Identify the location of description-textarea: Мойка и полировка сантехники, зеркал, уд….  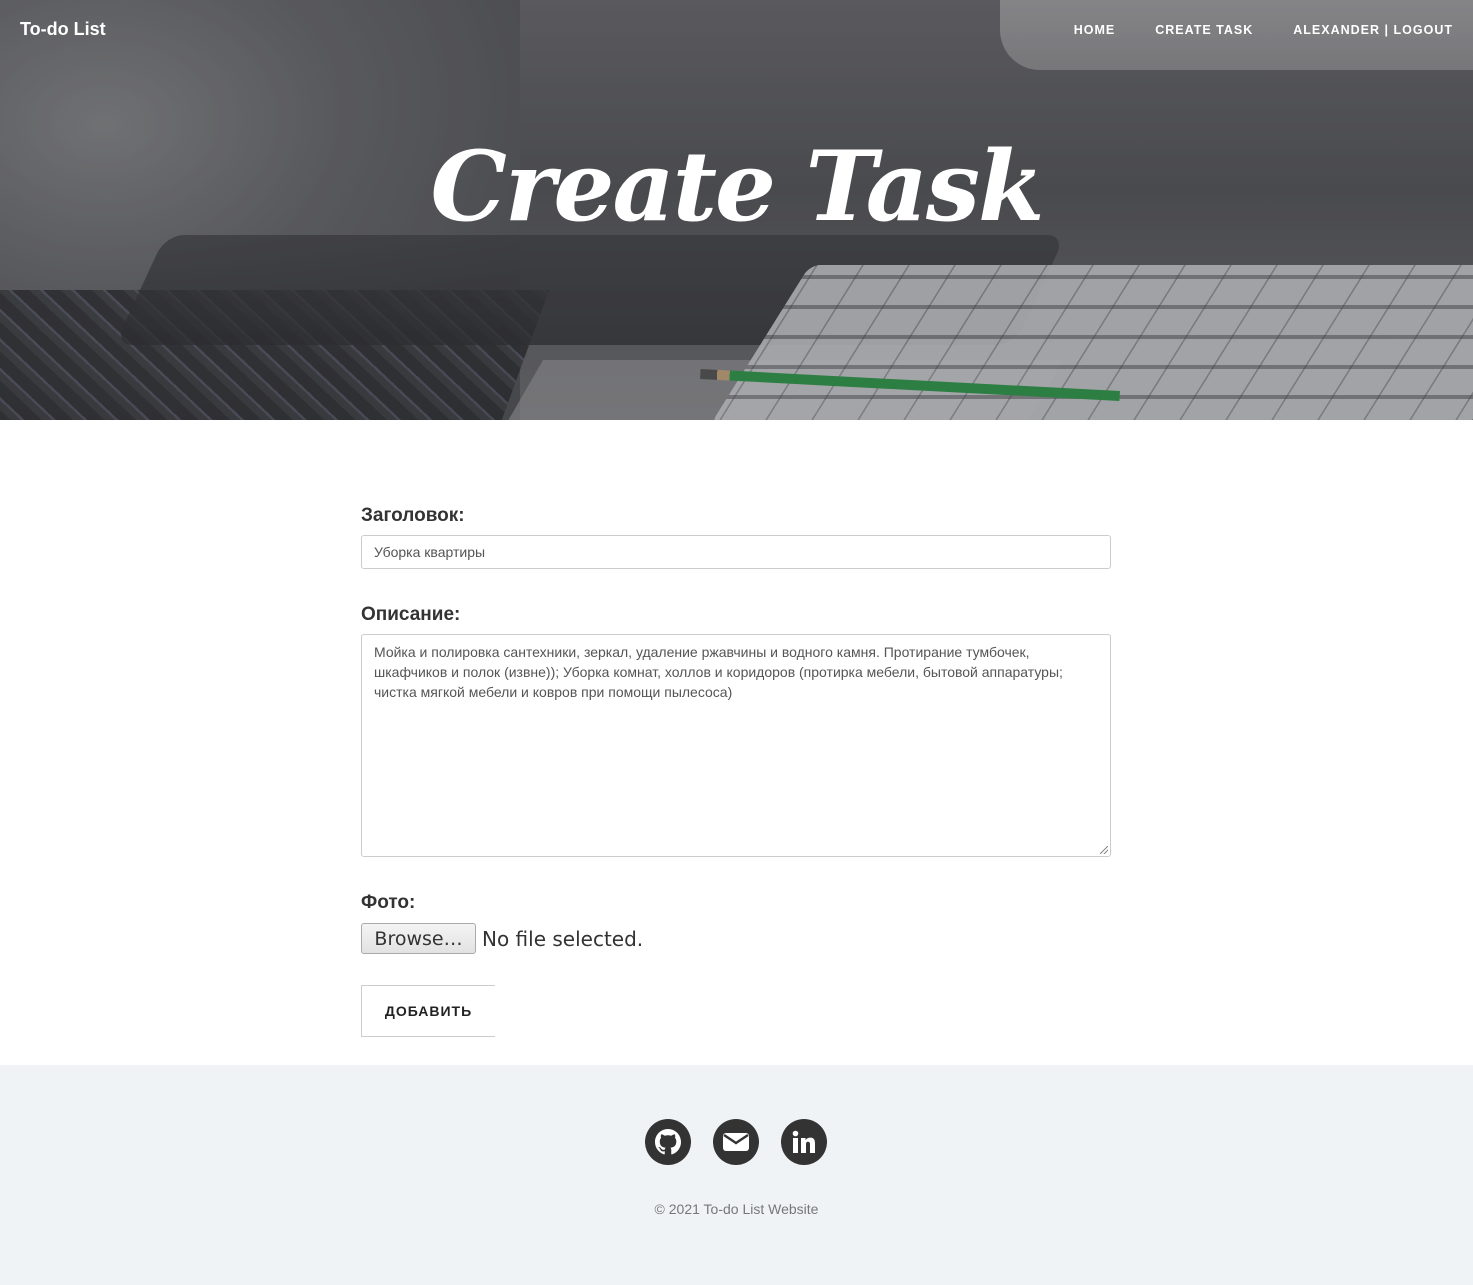
(736, 745).